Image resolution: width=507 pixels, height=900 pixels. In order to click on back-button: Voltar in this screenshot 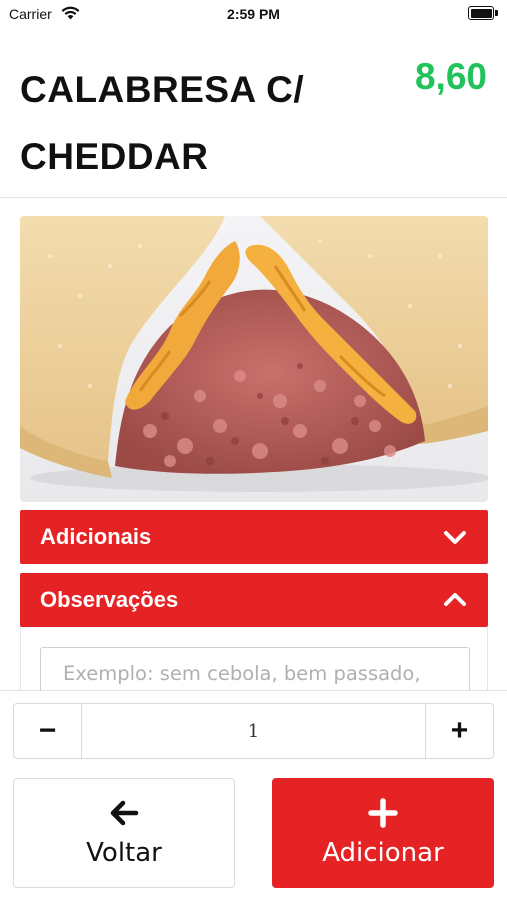, I will do `click(124, 833)`.